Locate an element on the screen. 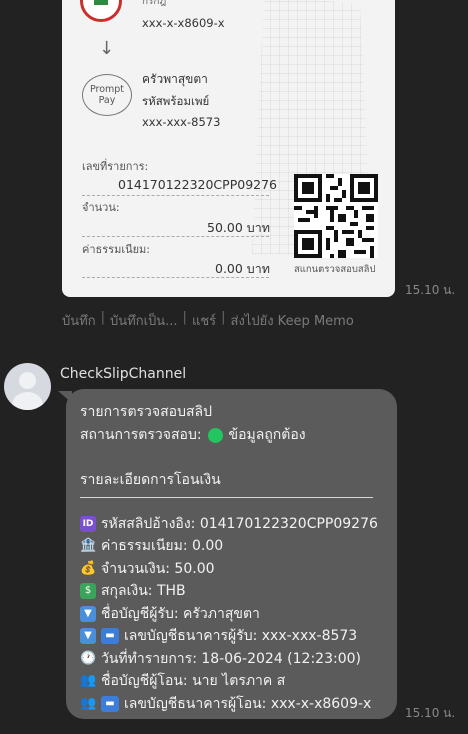 The width and height of the screenshot is (468, 734). receiver-account: xxx-xxx-8573 is located at coordinates (181, 122).